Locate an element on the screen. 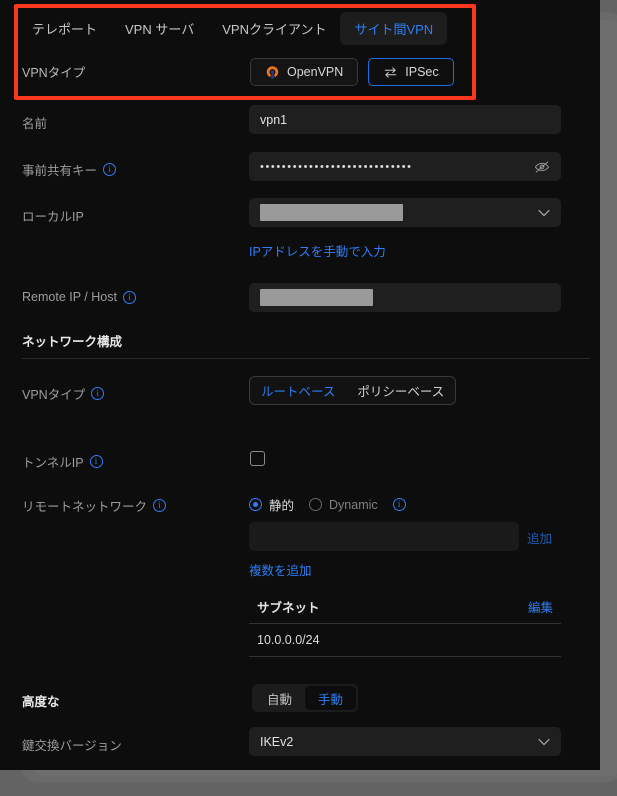  ipsec-arrows-icon is located at coordinates (391, 72).